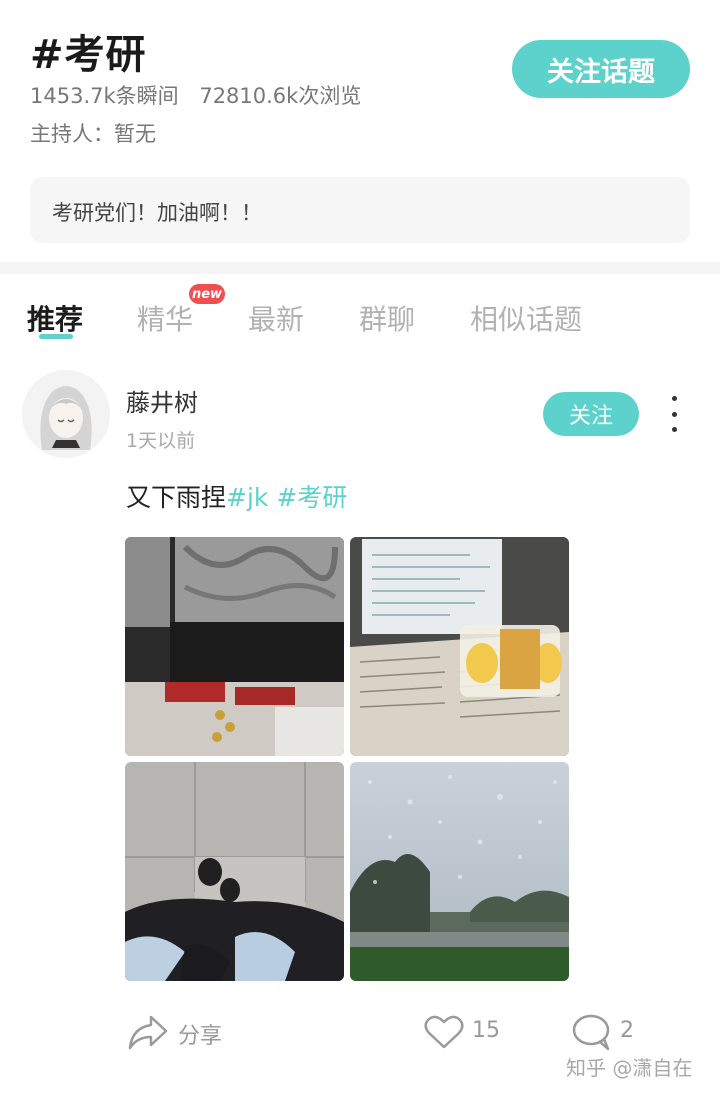 Image resolution: width=720 pixels, height=1093 pixels. I want to click on tab-similar-topics: 相似话题, so click(526, 318).